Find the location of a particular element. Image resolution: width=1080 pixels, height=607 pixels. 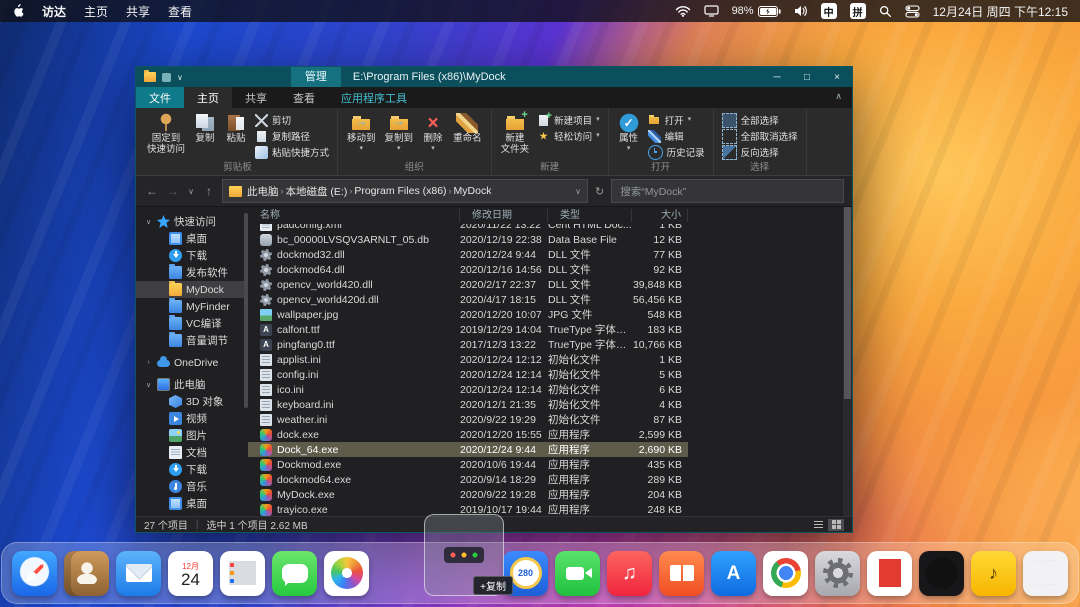

ribbon-tab: 文件 is located at coordinates (160, 97).